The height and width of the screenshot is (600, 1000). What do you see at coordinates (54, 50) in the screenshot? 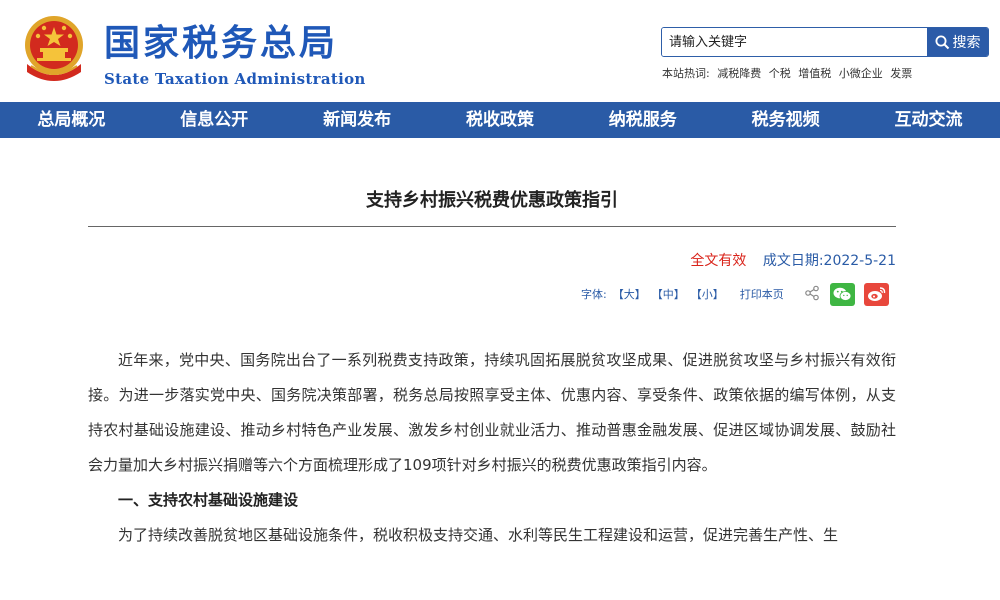
I see `national-emblem-icon` at bounding box center [54, 50].